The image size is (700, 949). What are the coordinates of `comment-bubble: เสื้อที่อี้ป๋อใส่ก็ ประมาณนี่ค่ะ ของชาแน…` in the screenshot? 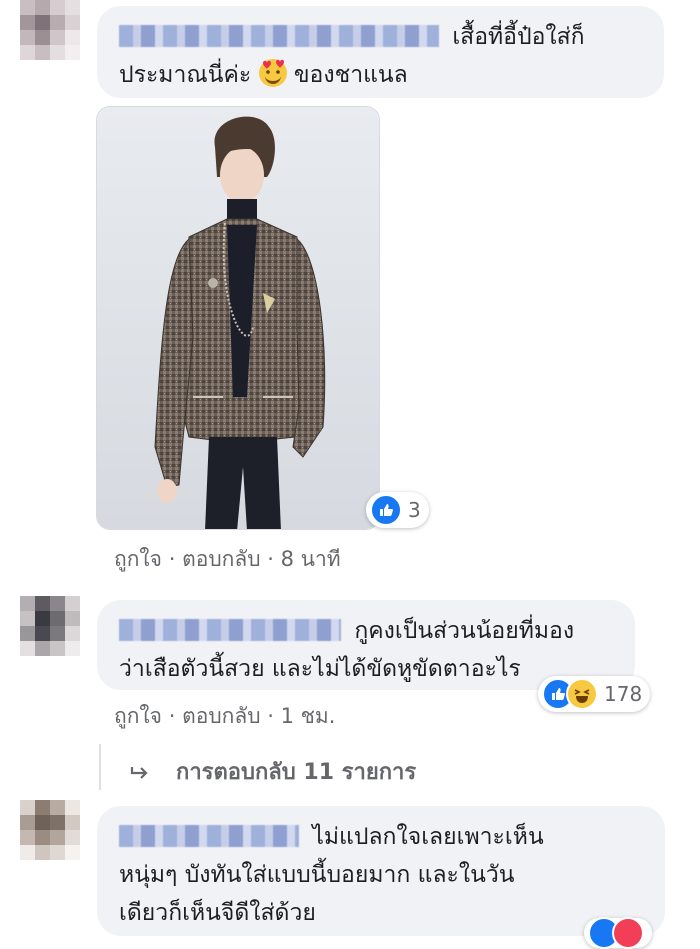 It's located at (380, 52).